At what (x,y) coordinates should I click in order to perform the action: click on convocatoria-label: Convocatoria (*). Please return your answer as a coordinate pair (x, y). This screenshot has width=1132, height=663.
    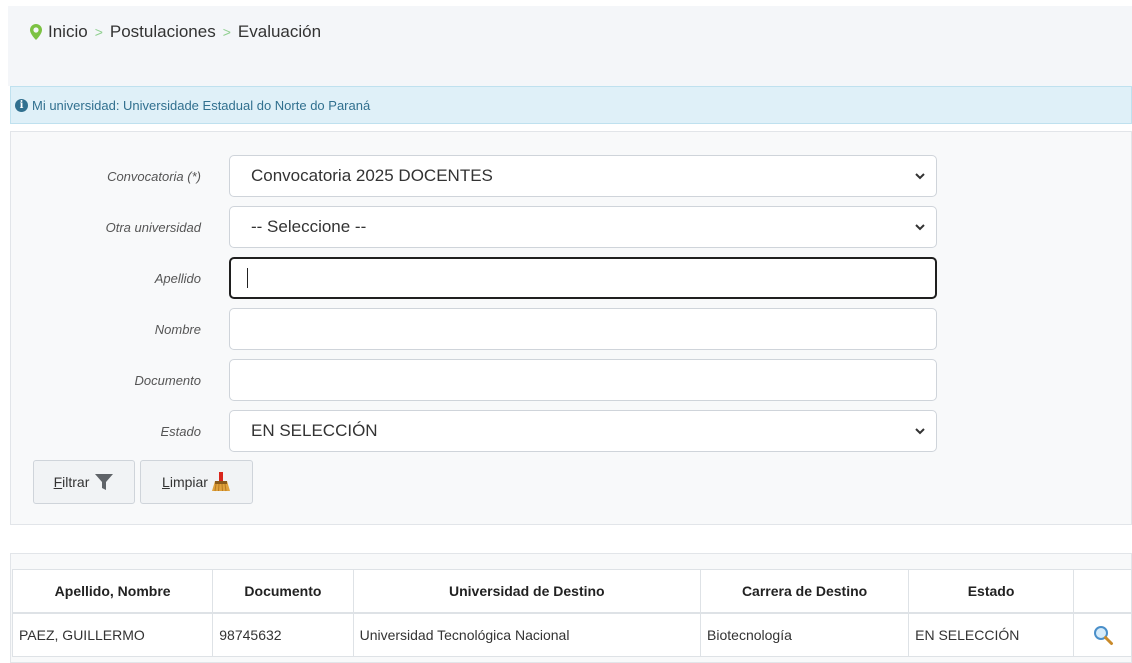
    Looking at the image, I should click on (154, 176).